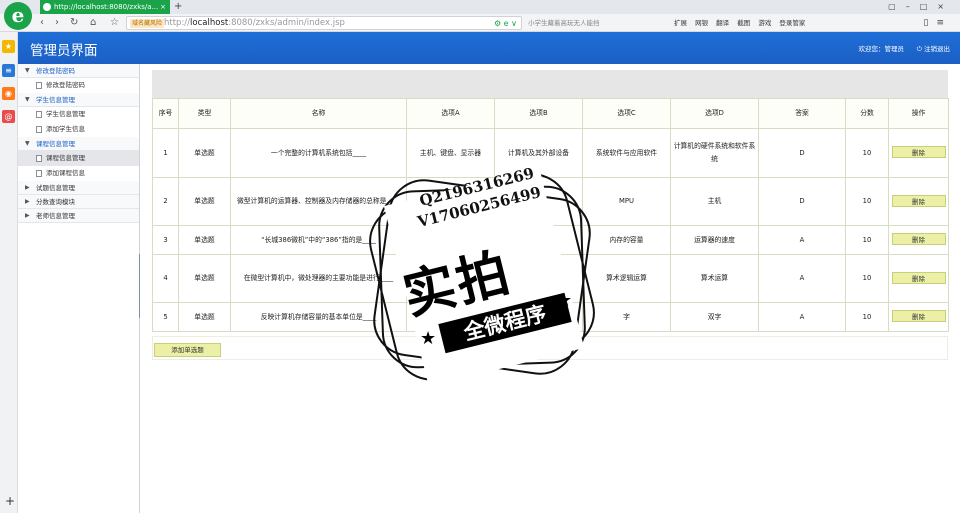 The width and height of the screenshot is (960, 513). Describe the element at coordinates (8, 46) in the screenshot. I see `favorites-star-icon: ★` at that location.